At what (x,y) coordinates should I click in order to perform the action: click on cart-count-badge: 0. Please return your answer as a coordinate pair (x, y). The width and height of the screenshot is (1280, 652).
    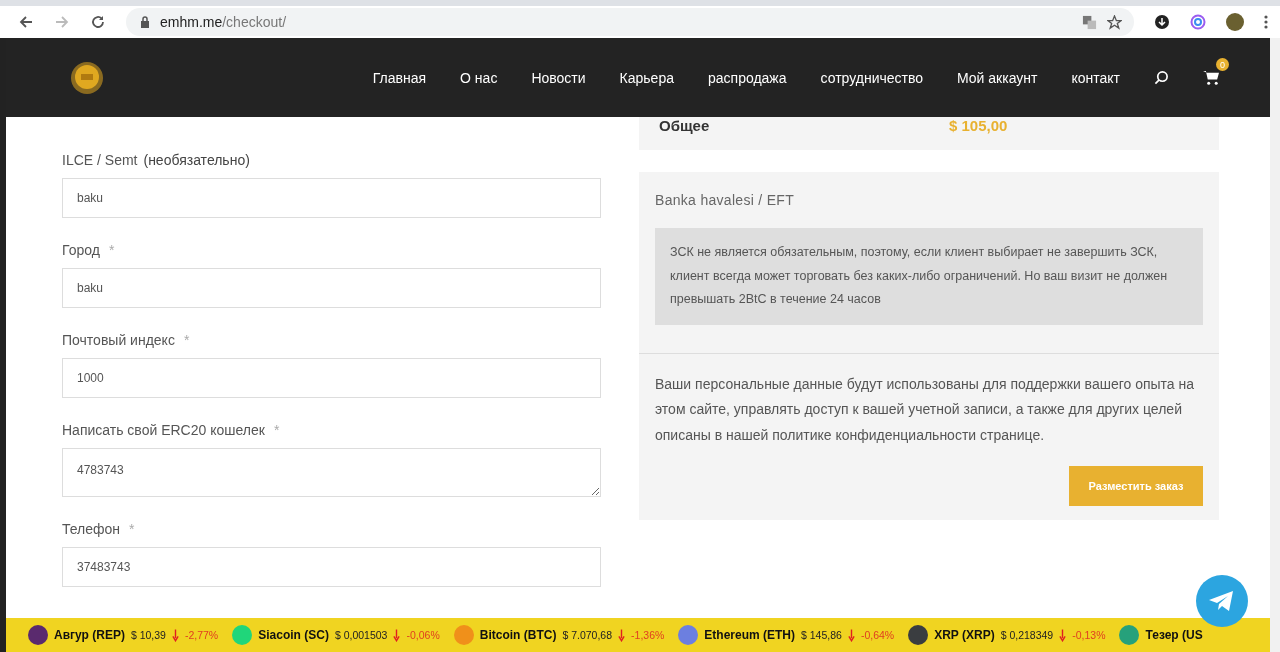
    Looking at the image, I should click on (1222, 64).